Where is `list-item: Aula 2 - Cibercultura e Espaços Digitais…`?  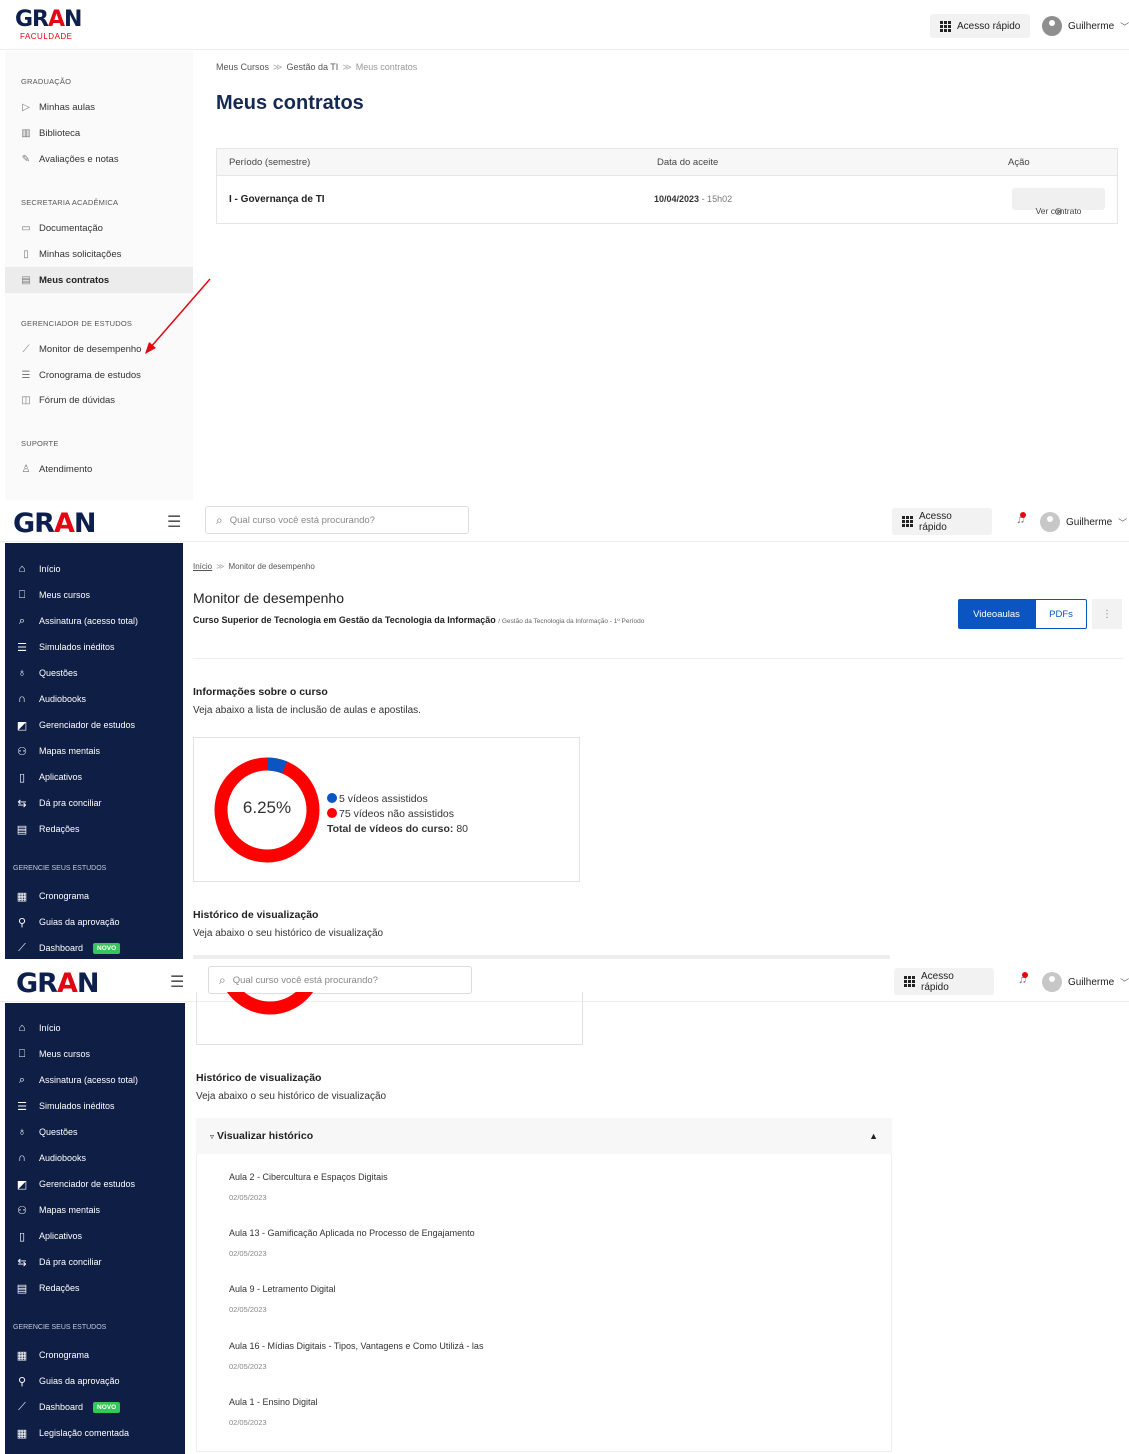 list-item: Aula 2 - Cibercultura e Espaços Digitais… is located at coordinates (308, 1187).